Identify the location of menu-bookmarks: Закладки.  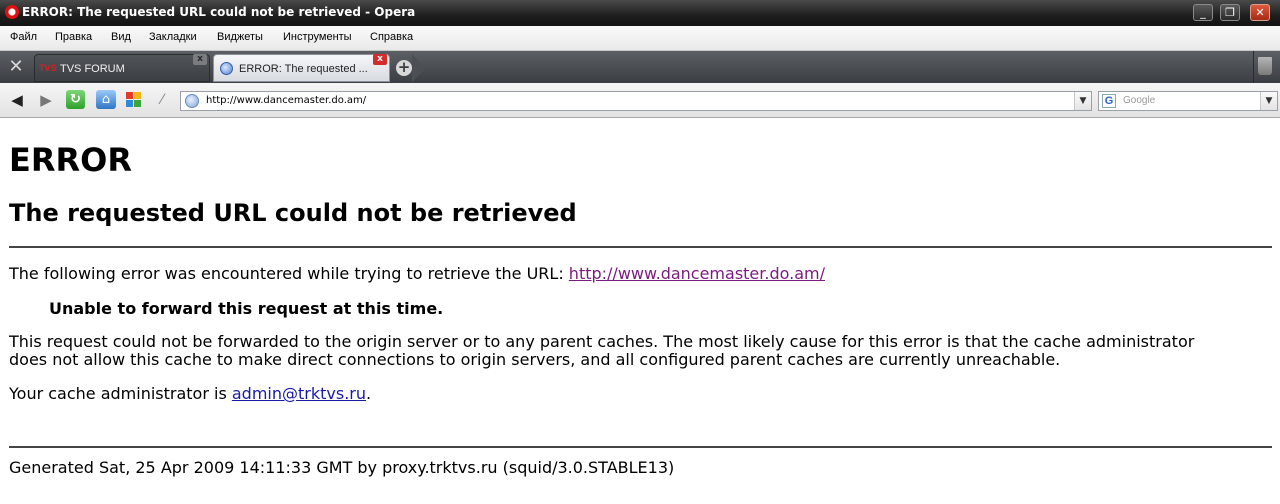
(173, 37).